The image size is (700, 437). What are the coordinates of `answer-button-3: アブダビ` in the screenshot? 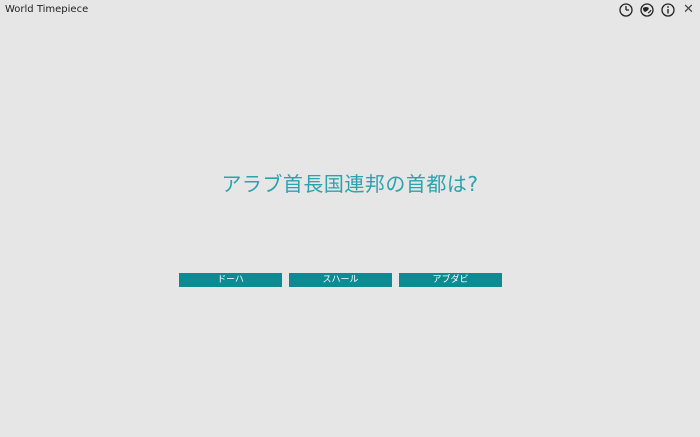 It's located at (450, 280).